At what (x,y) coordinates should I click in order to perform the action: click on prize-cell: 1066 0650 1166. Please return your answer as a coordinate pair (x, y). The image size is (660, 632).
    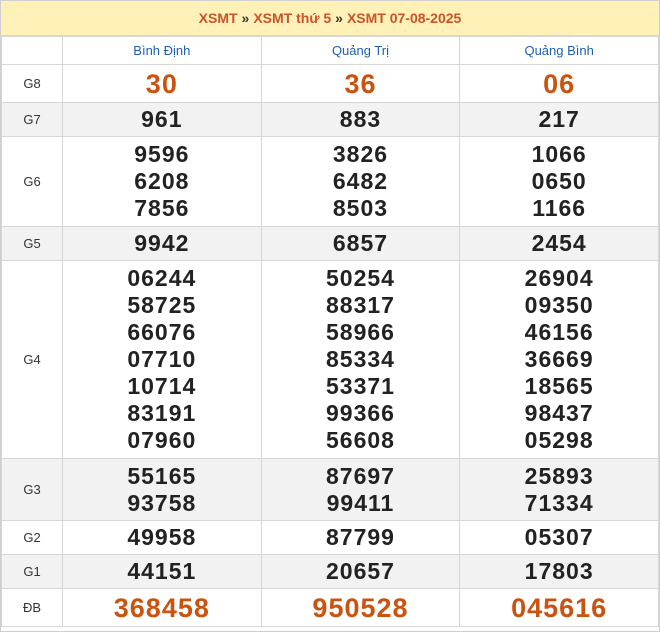
    Looking at the image, I should click on (559, 181).